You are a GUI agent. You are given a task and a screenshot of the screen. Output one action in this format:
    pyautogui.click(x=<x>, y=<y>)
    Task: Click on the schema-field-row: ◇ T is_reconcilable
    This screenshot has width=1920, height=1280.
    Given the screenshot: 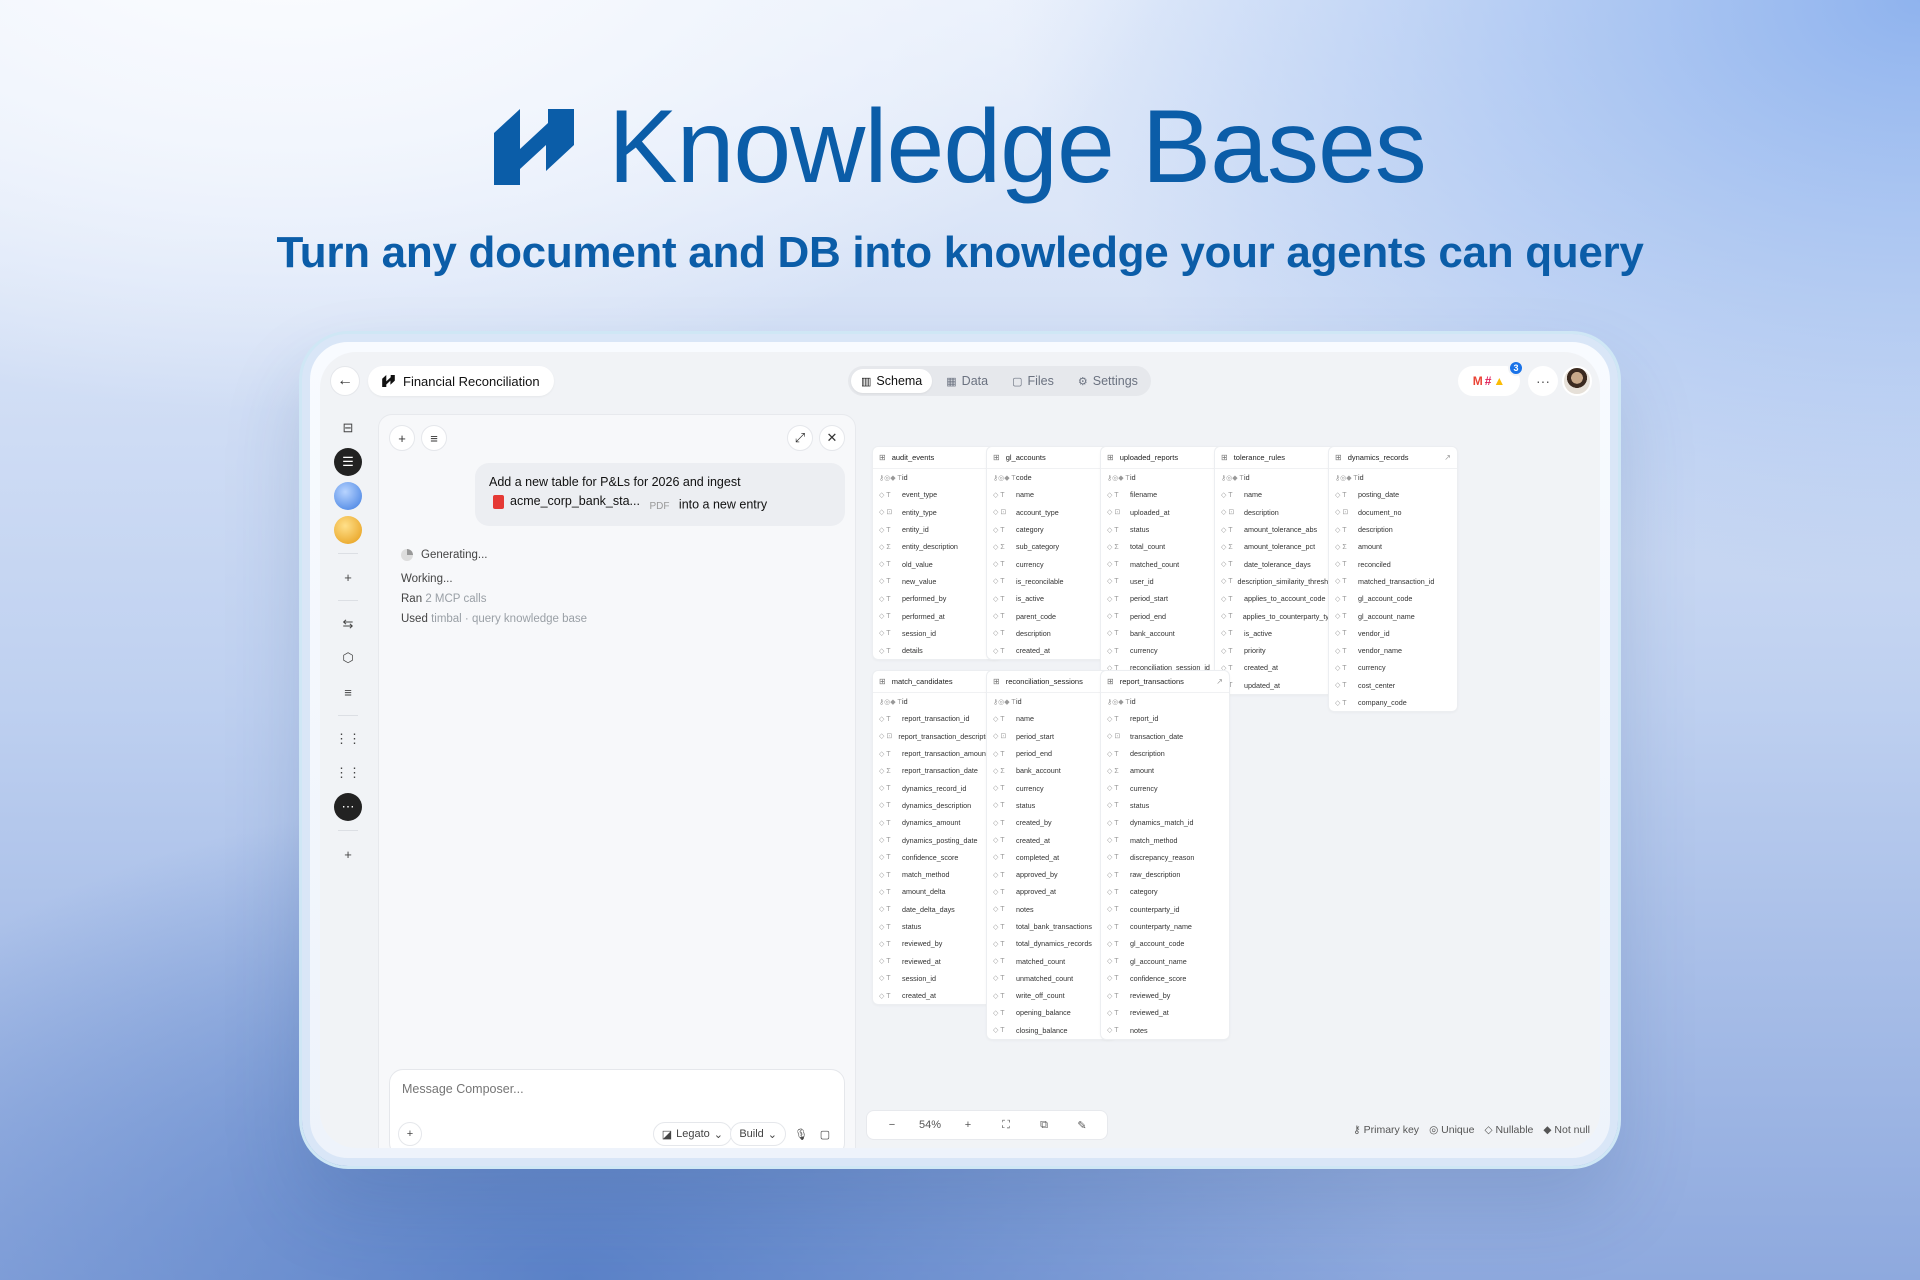 What is the action you would take?
    pyautogui.click(x=1051, y=581)
    